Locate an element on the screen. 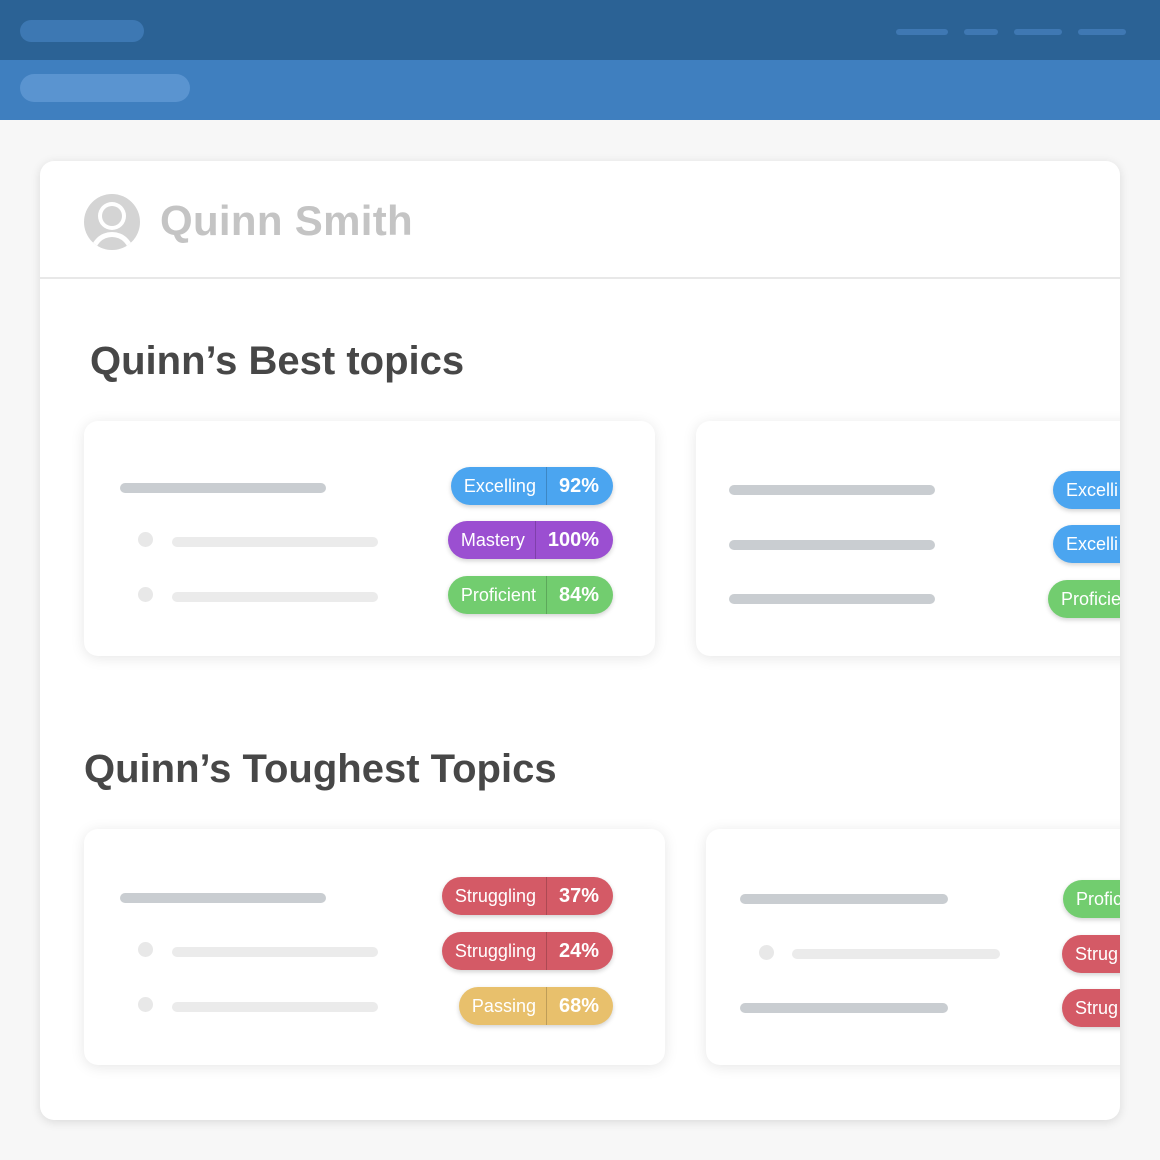 The height and width of the screenshot is (1160, 1160). score-badge: Passing 68% is located at coordinates (535, 1006).